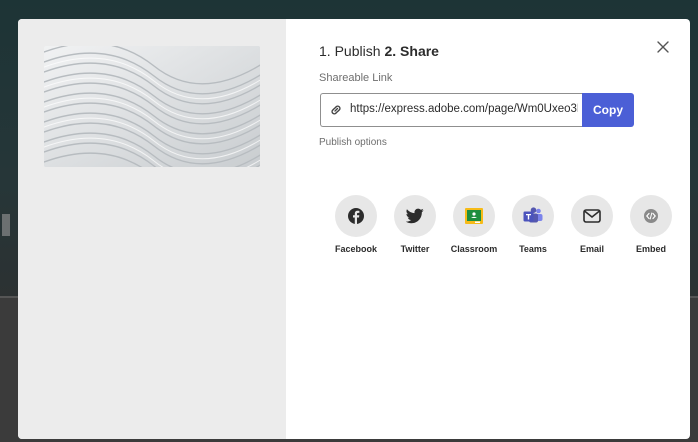 This screenshot has width=698, height=442. I want to click on share-facebook-button: Facebook, so click(356, 224).